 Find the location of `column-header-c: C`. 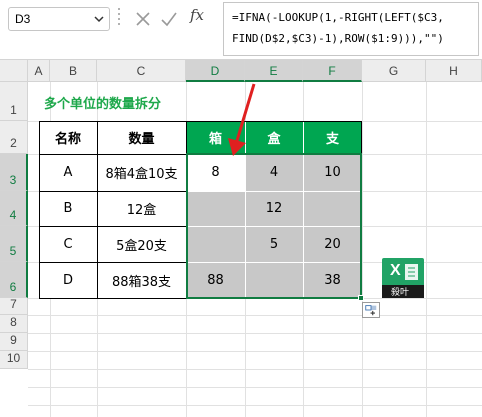

column-header-c: C is located at coordinates (141, 71).